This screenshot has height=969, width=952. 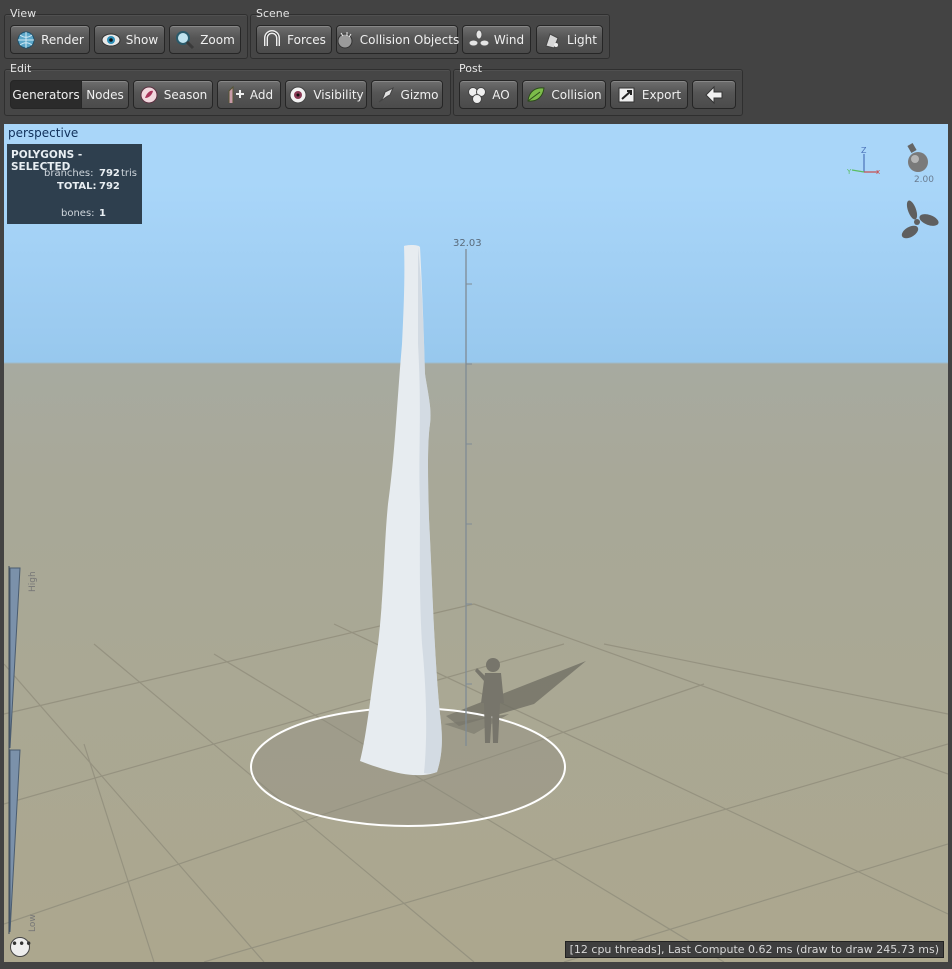 What do you see at coordinates (43, 133) in the screenshot?
I see `viewport-label: perspective` at bounding box center [43, 133].